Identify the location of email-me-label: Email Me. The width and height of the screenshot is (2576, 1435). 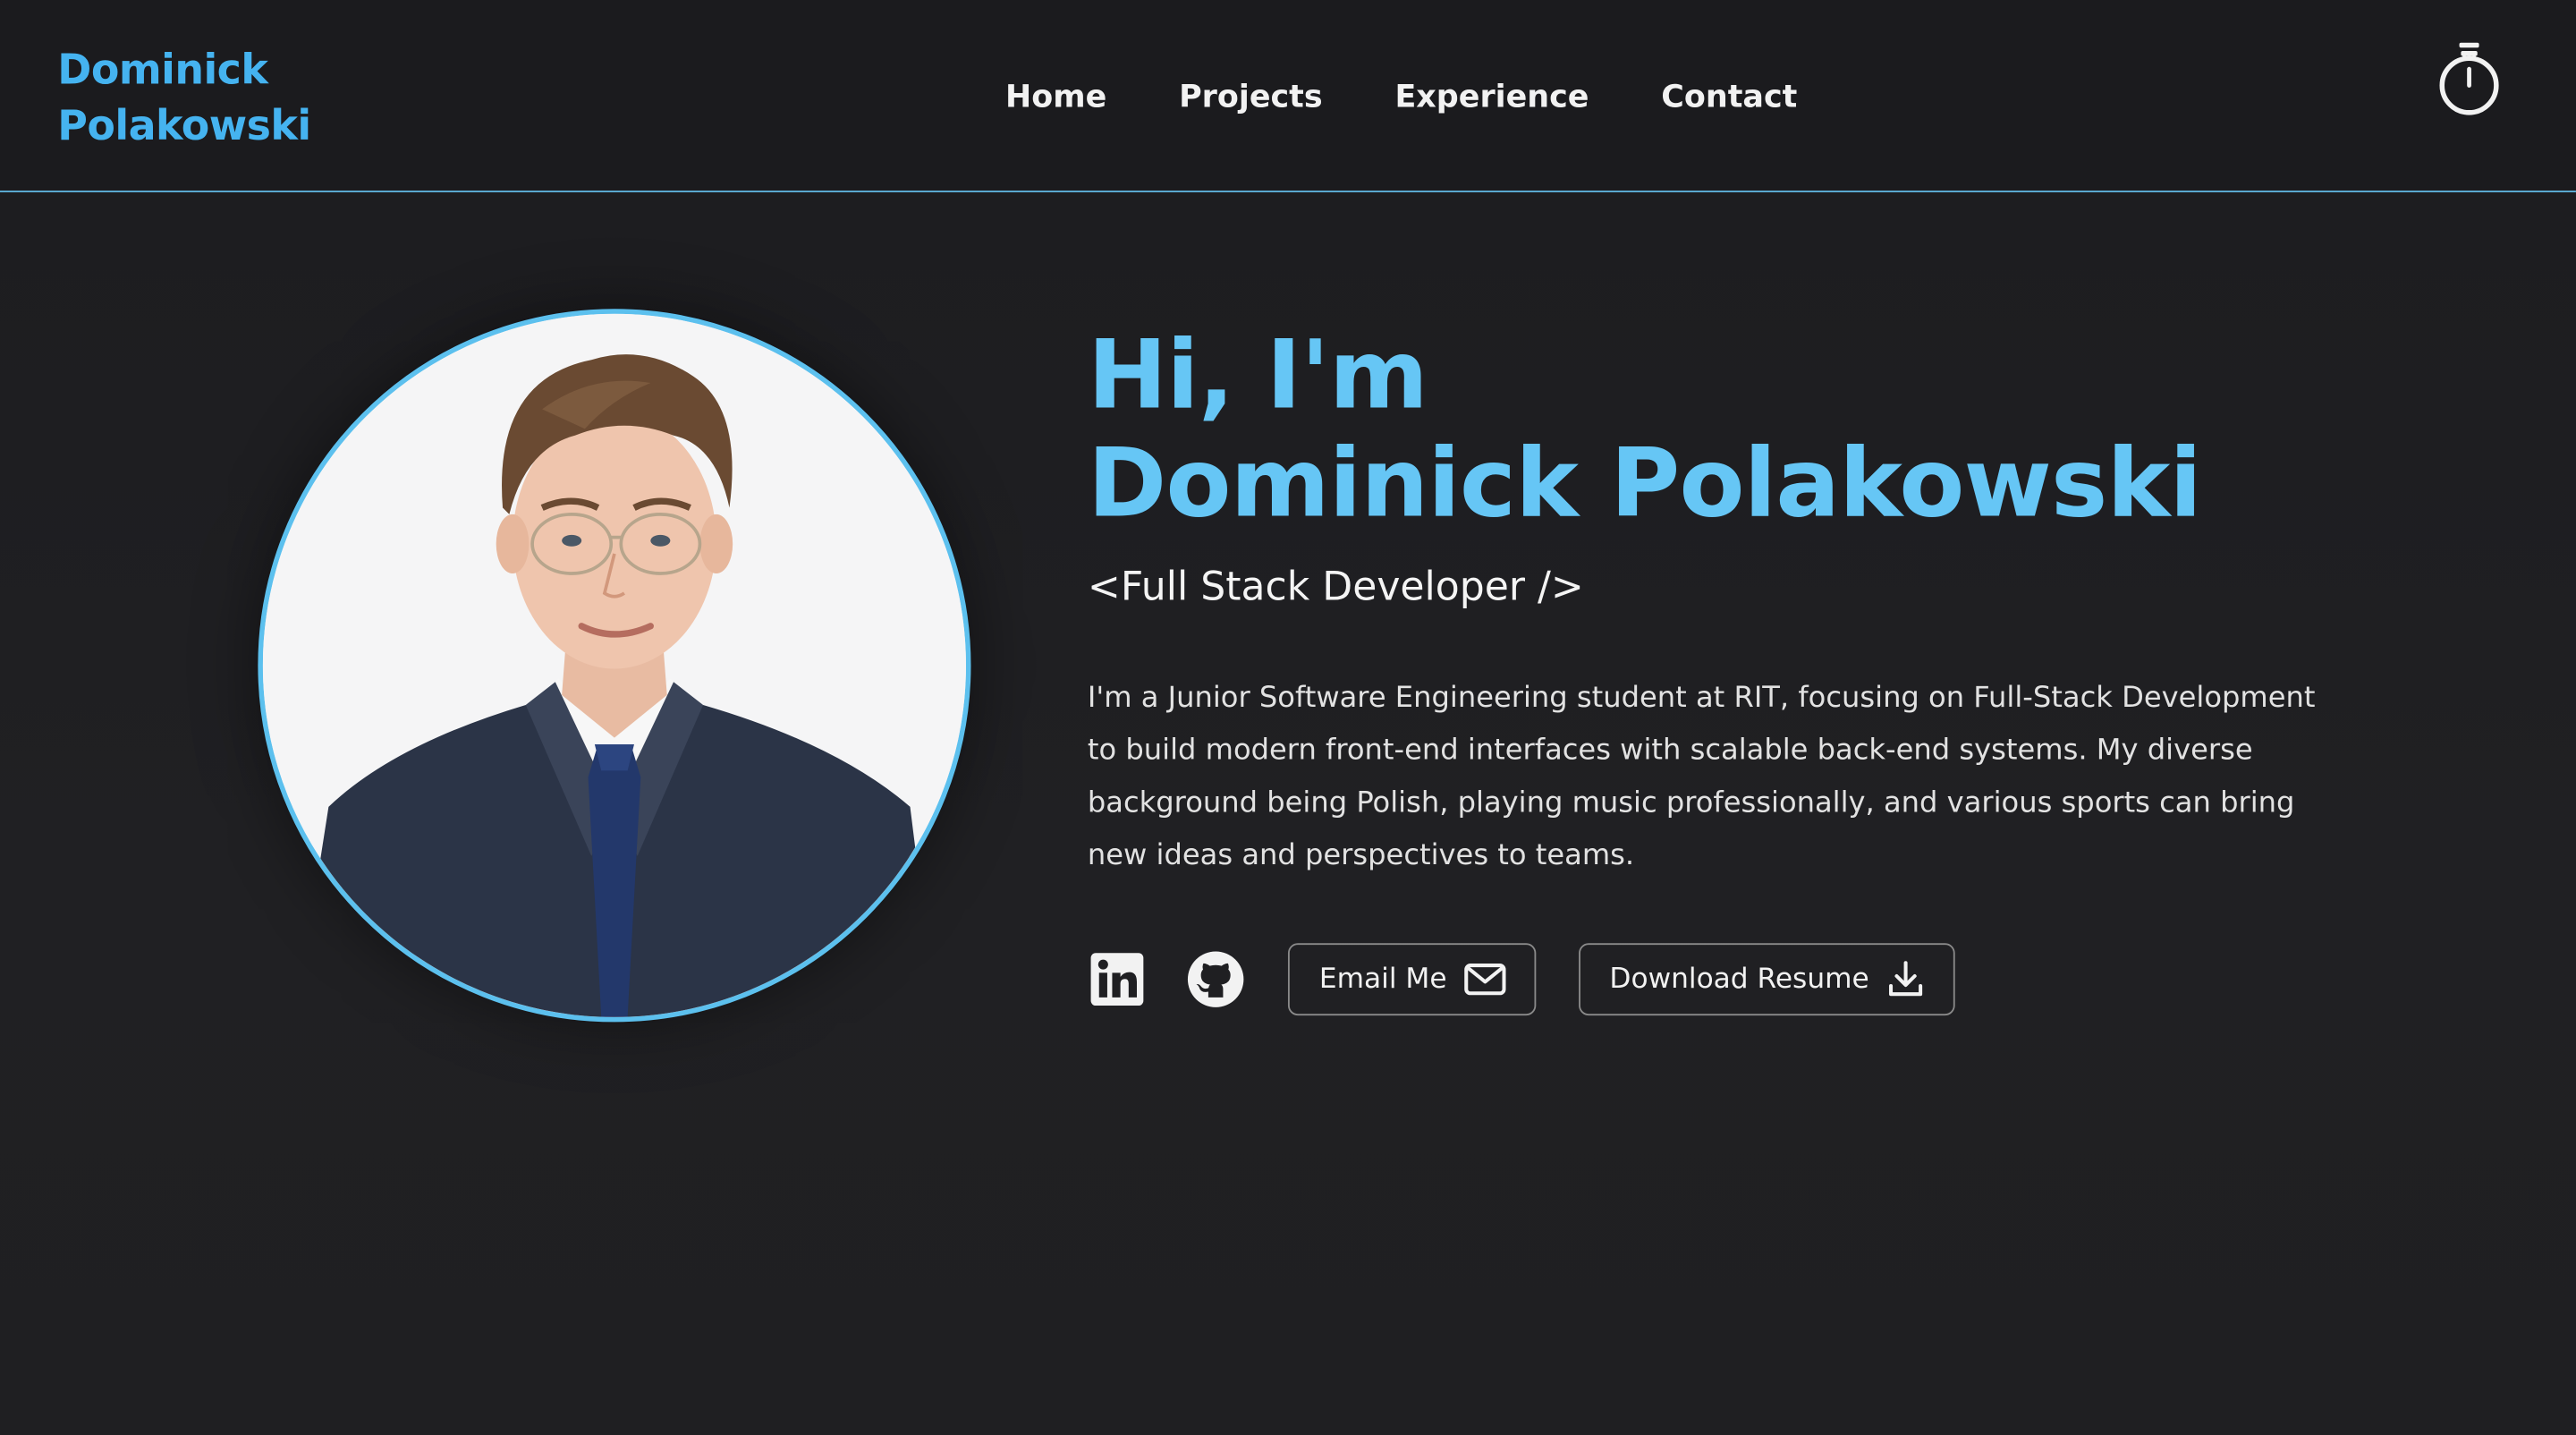
(1382, 980).